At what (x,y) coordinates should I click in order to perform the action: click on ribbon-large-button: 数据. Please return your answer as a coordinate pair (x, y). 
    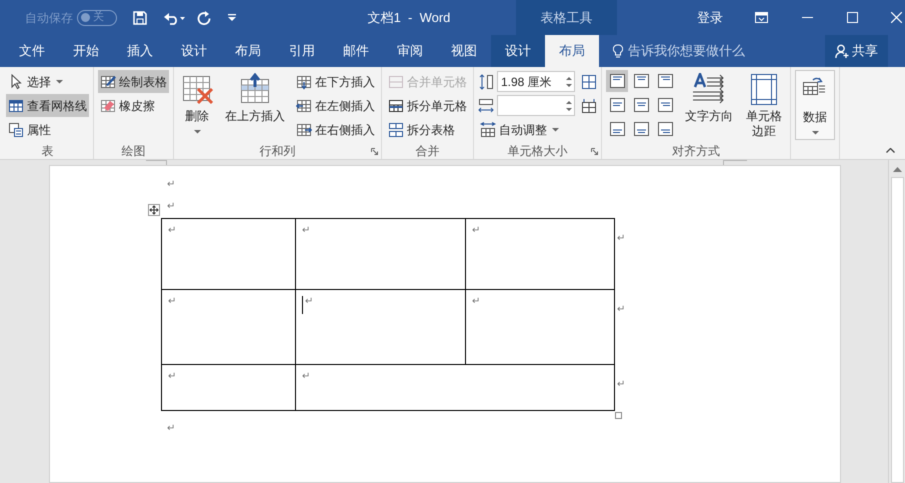
    Looking at the image, I should click on (815, 105).